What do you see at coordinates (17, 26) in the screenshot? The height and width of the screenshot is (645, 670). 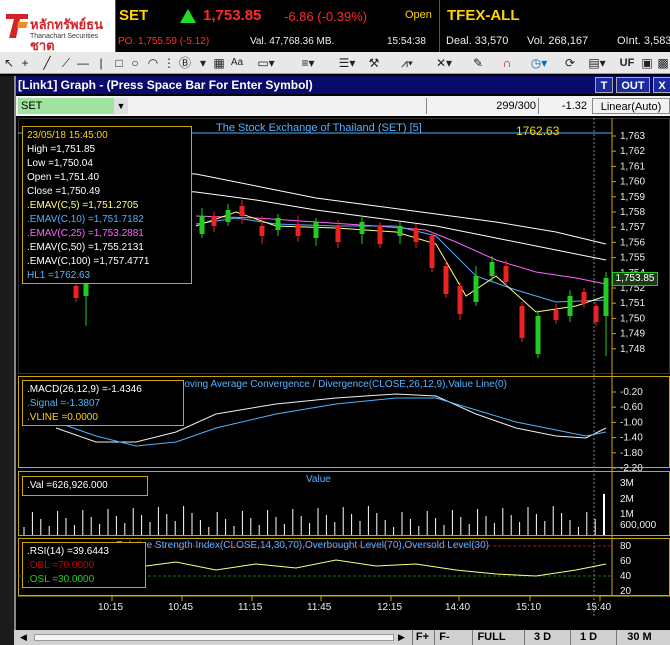 I see `logo-mark-icon` at bounding box center [17, 26].